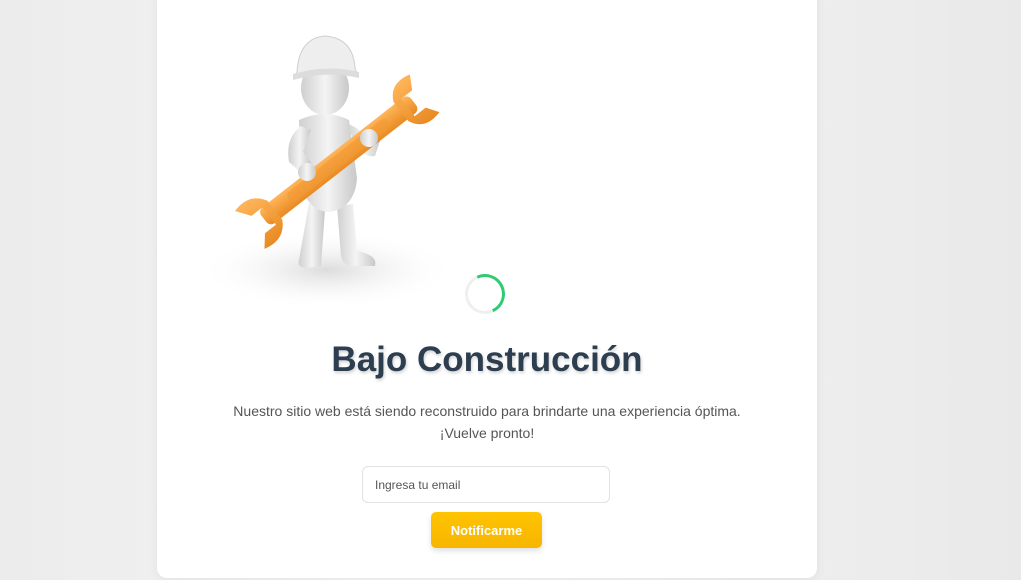 The image size is (1021, 580). What do you see at coordinates (486, 530) in the screenshot?
I see `notify-button: Notificarme` at bounding box center [486, 530].